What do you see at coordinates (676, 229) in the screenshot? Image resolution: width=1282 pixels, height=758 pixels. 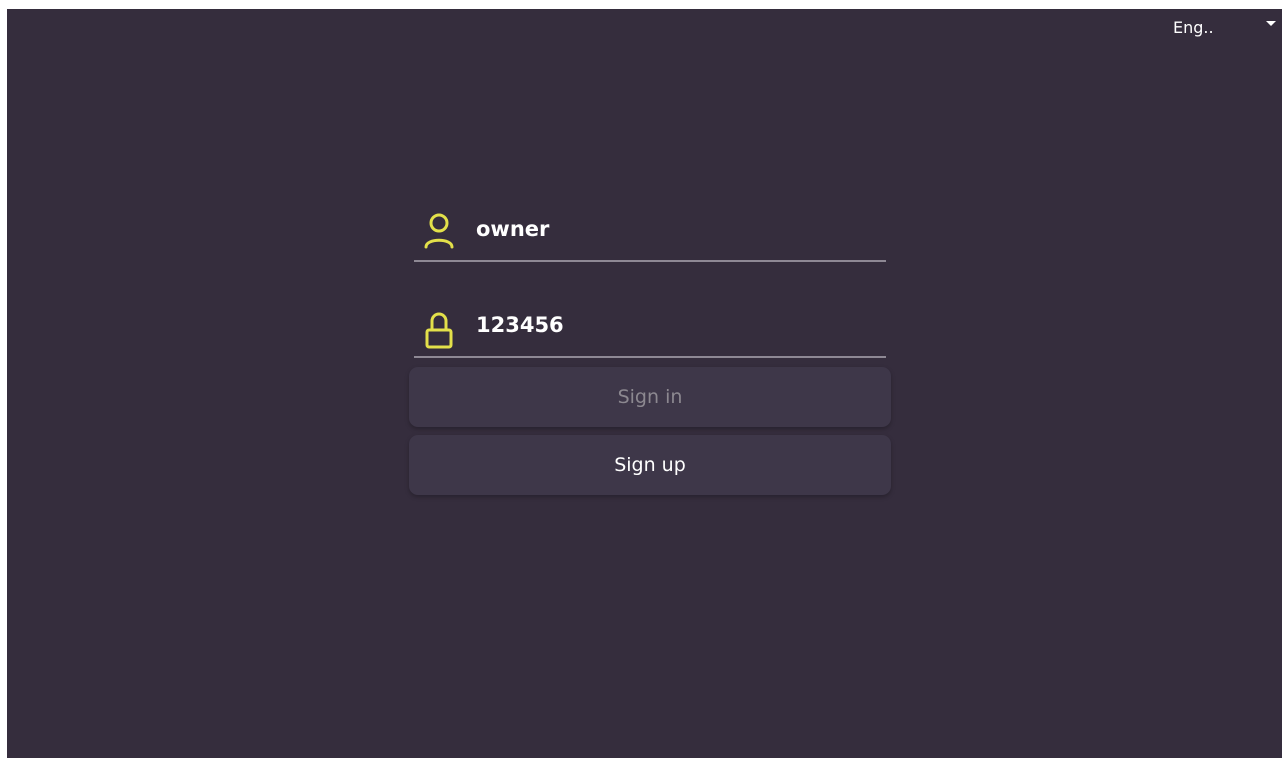 I see `username-input` at bounding box center [676, 229].